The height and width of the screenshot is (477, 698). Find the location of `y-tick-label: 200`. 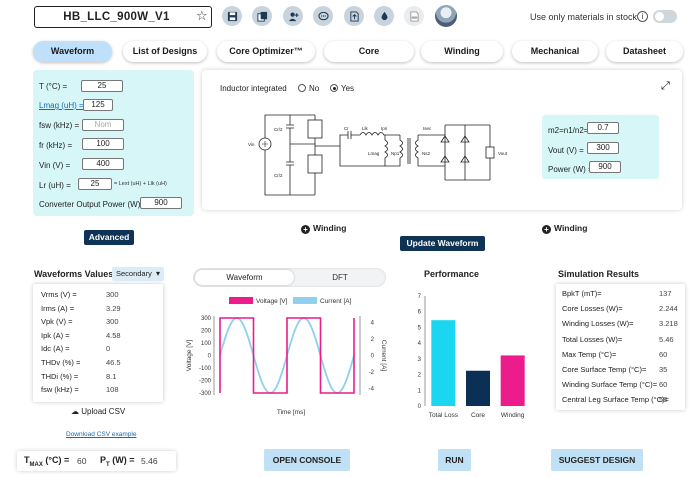

y-tick-label: 200 is located at coordinates (206, 332).